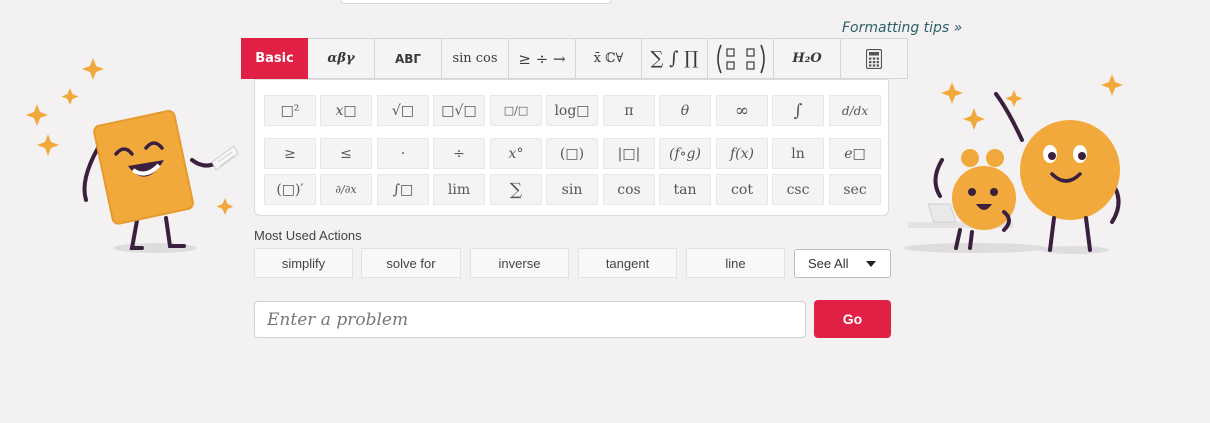  Describe the element at coordinates (516, 189) in the screenshot. I see `key-sum: ∑` at that location.